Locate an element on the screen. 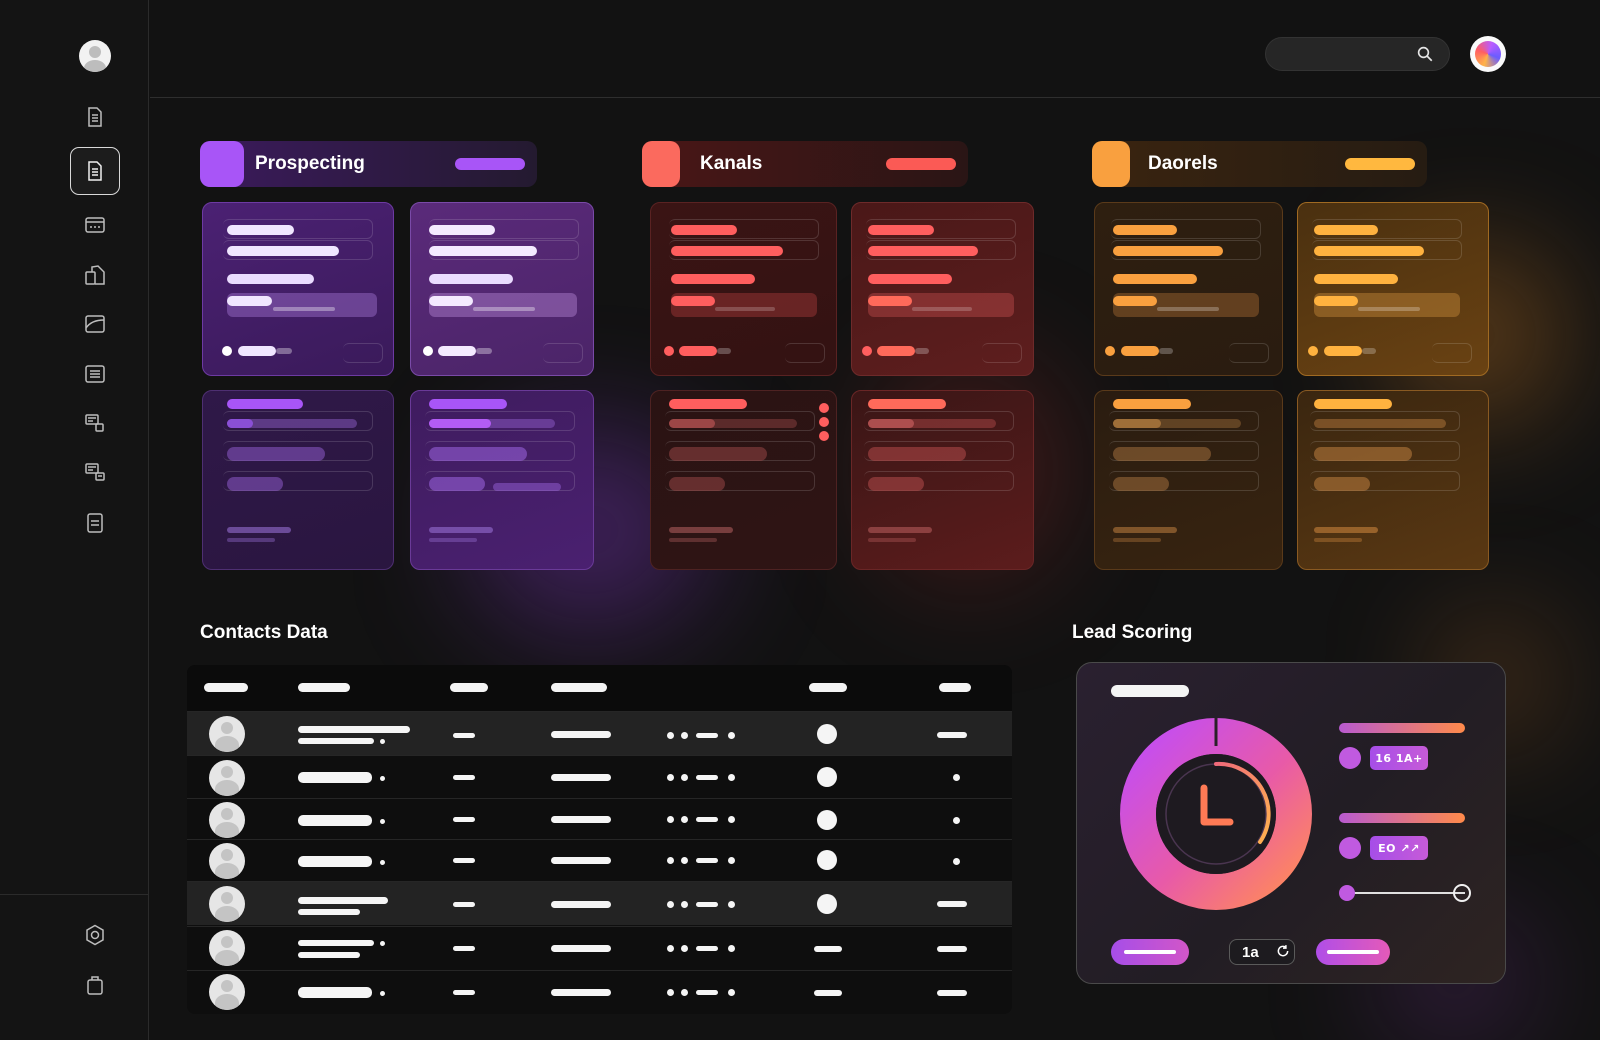 Image resolution: width=1600 pixels, height=1040 pixels. sidebar-item-windows is located at coordinates (95, 423).